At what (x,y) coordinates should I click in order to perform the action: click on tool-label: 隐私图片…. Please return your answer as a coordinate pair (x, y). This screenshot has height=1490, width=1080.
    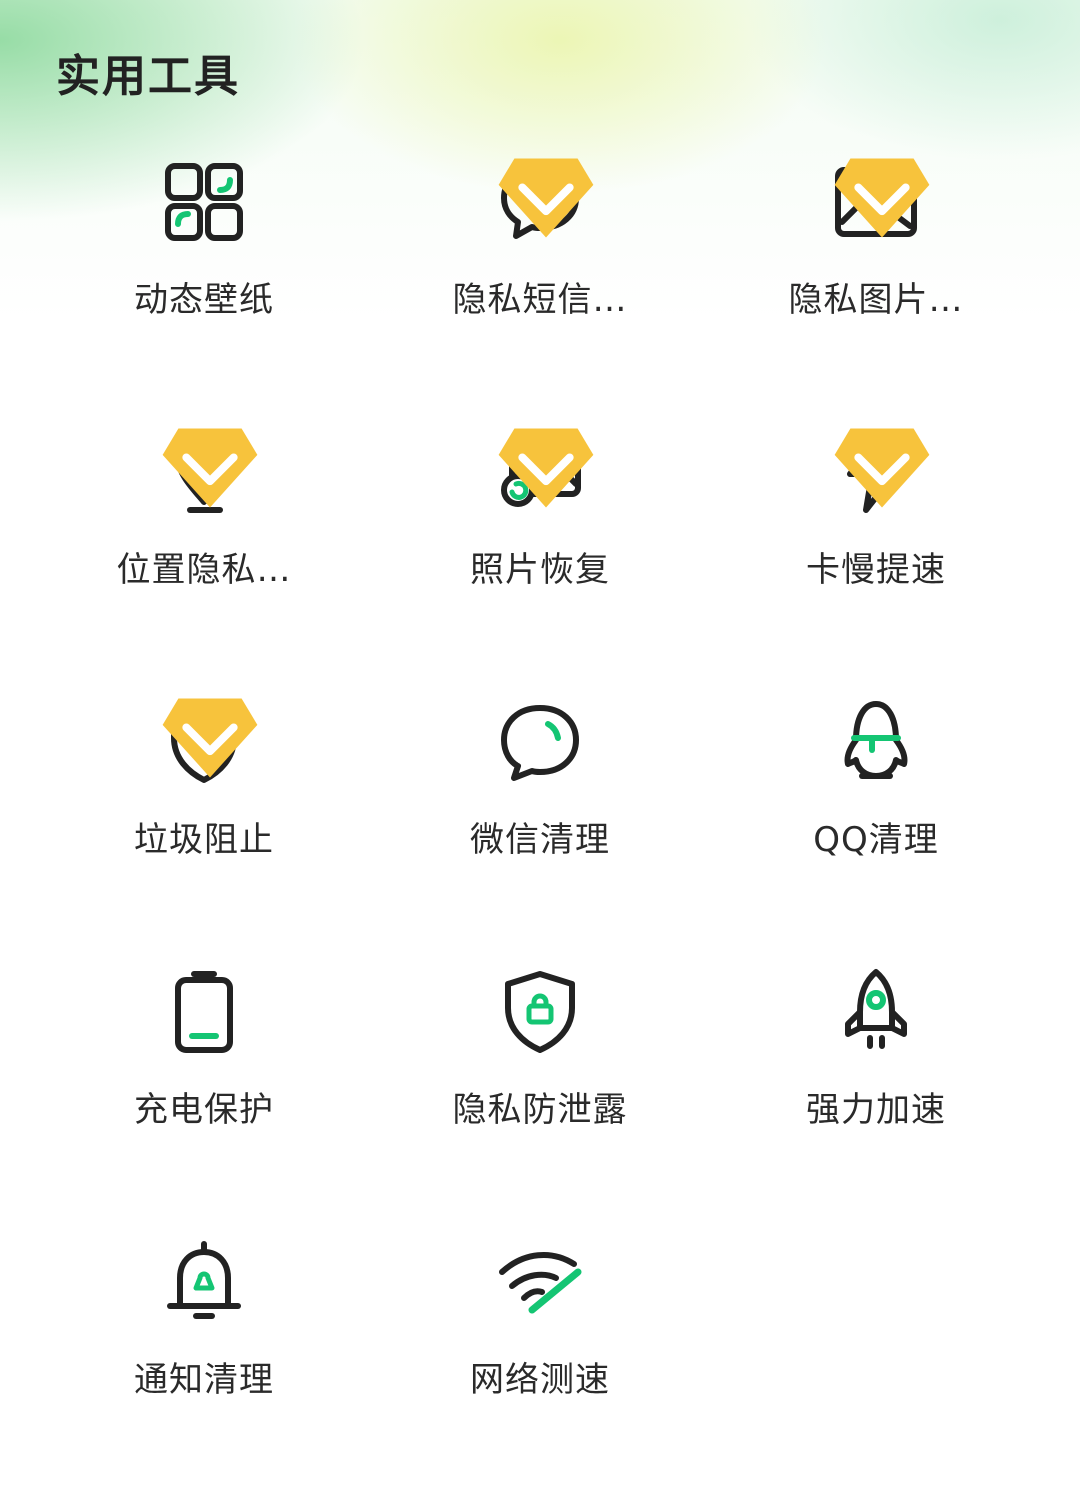
    Looking at the image, I should click on (876, 300).